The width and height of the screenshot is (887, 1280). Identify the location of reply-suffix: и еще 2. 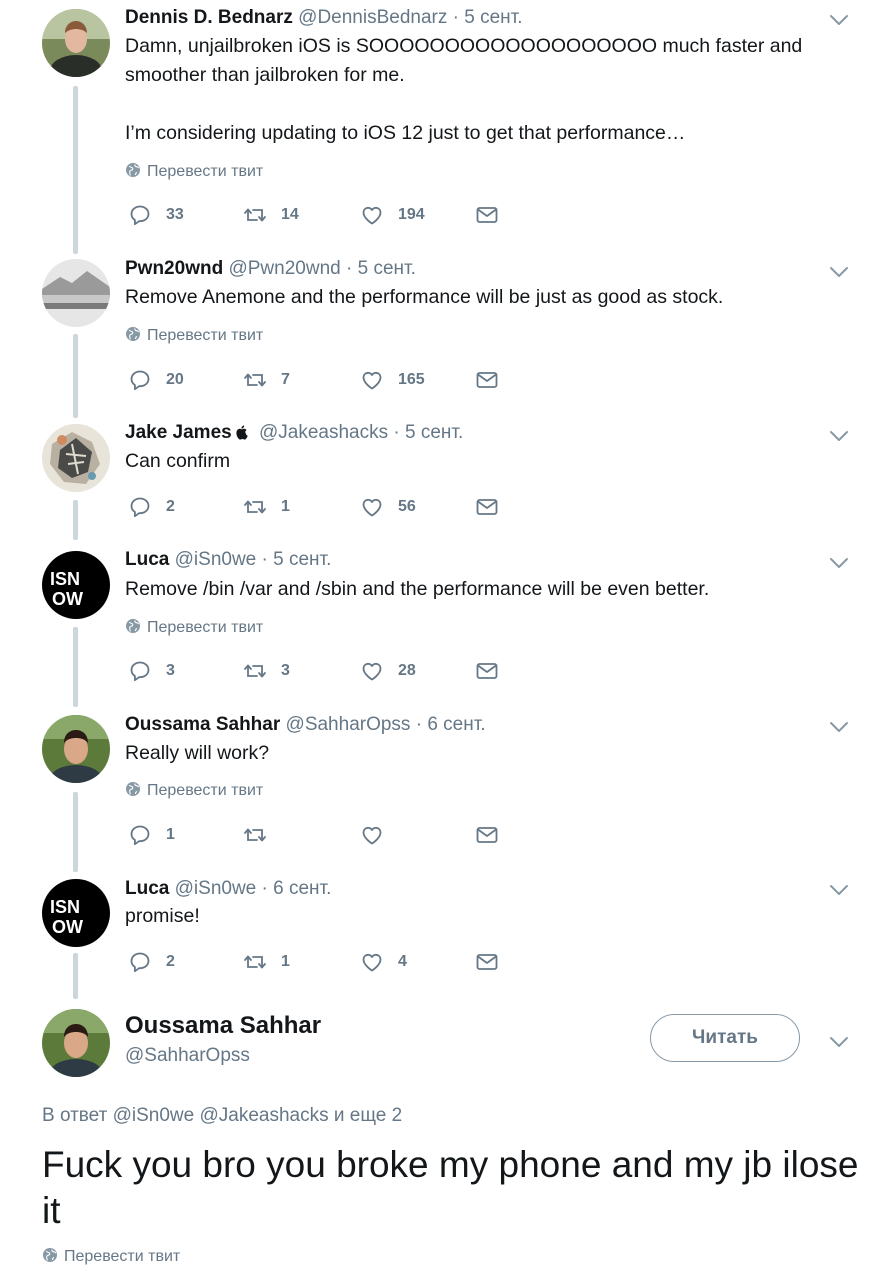
(368, 1115).